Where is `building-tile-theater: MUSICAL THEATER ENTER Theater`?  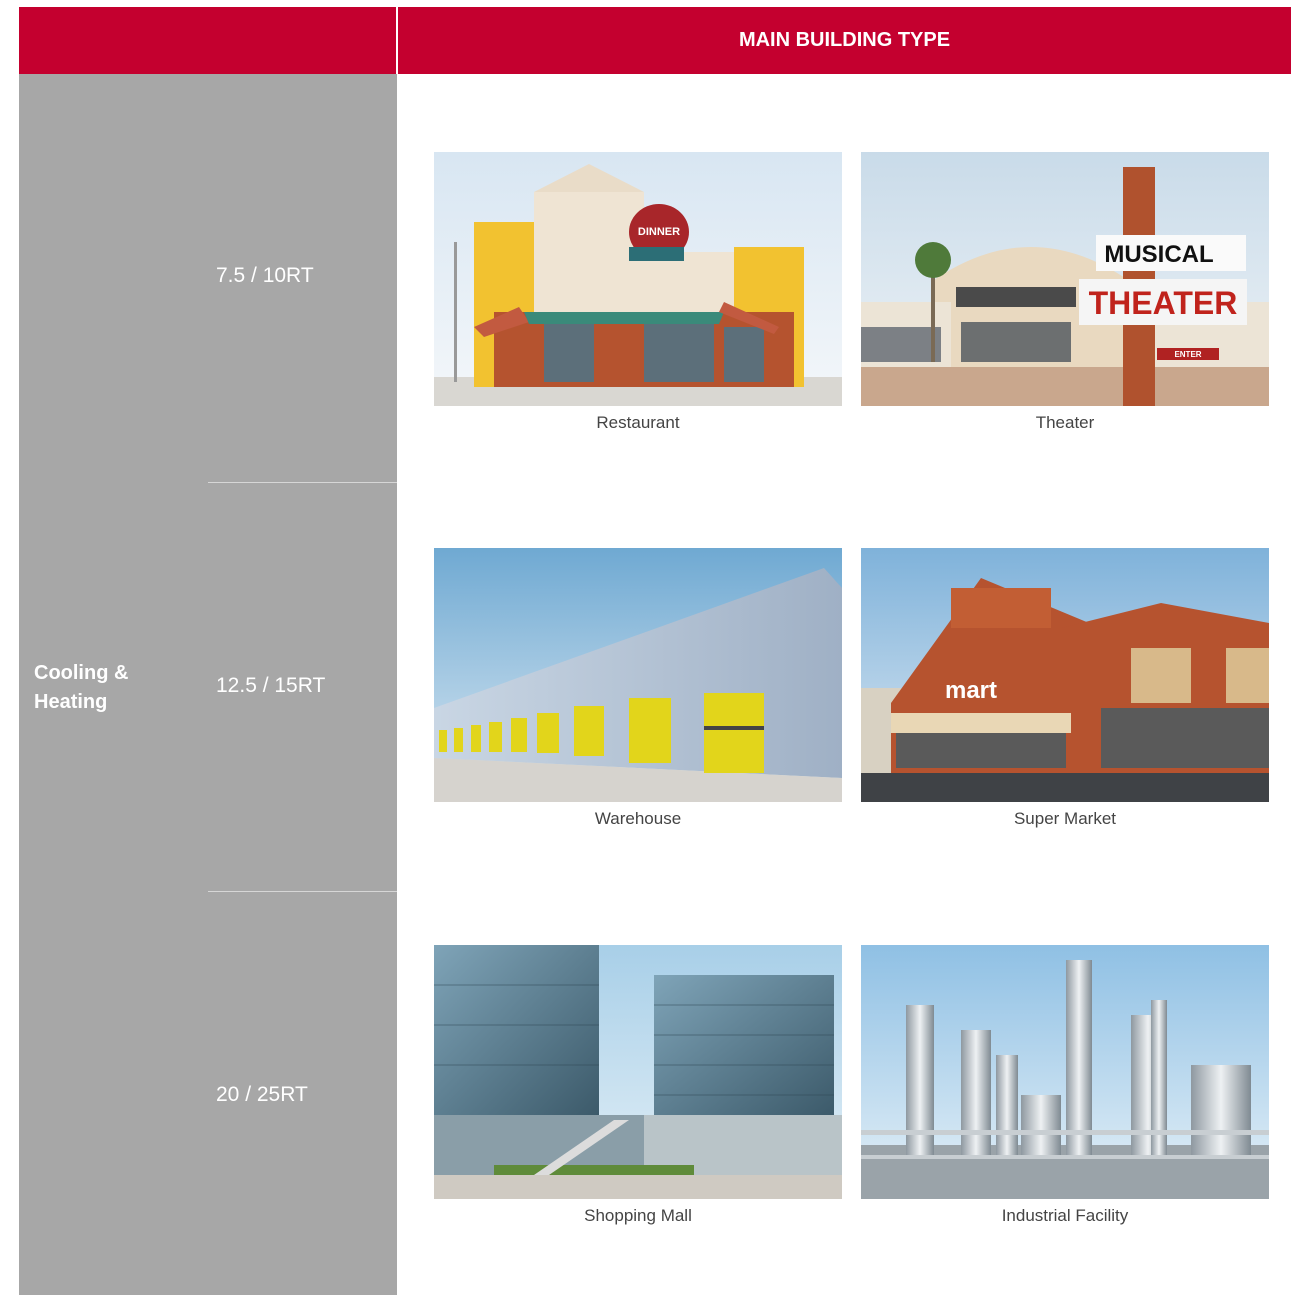 building-tile-theater: MUSICAL THEATER ENTER Theater is located at coordinates (1065, 292).